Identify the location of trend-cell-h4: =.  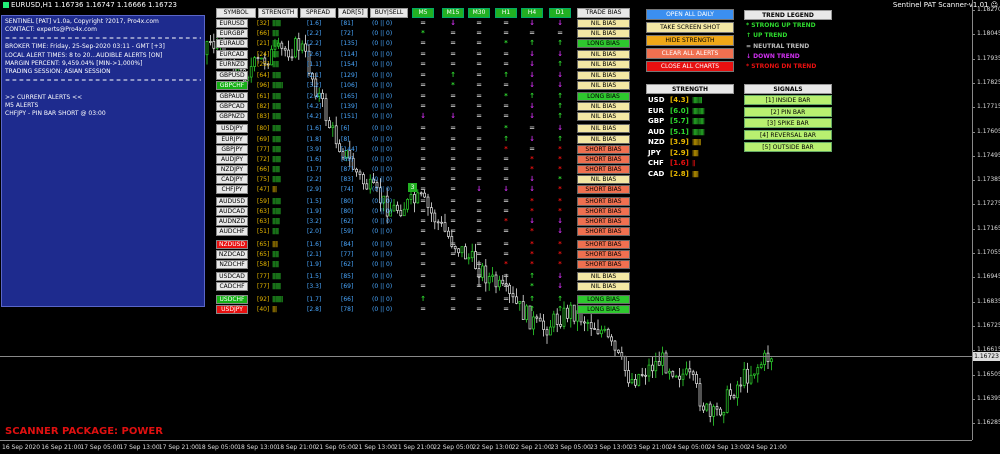
(532, 128).